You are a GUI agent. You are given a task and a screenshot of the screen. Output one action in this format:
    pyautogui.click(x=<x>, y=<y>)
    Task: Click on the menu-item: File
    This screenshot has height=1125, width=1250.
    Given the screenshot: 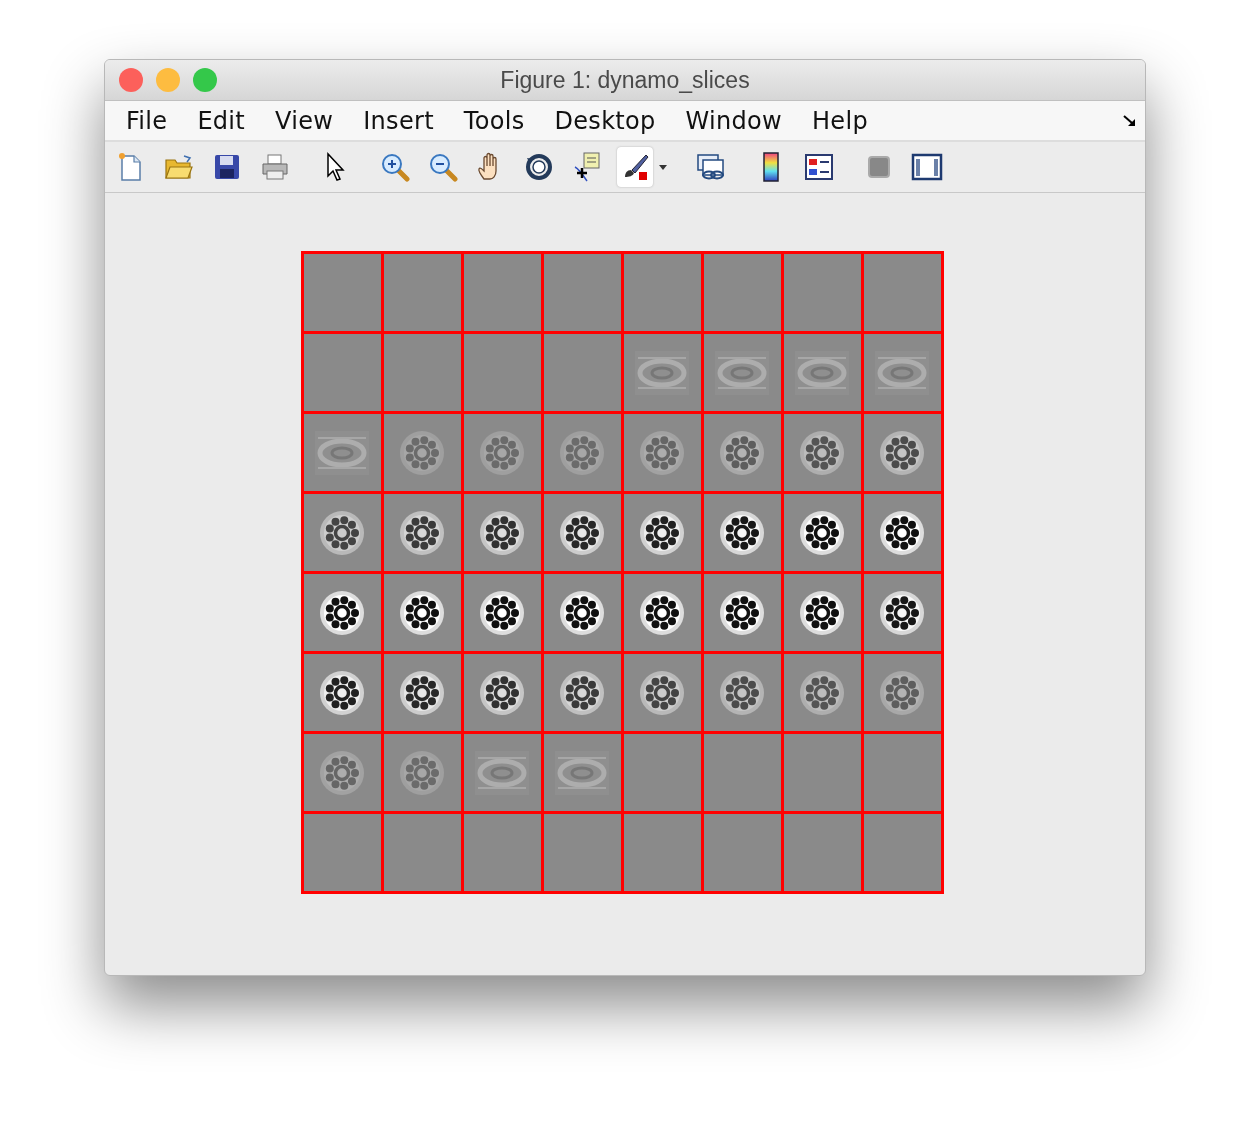 What is the action you would take?
    pyautogui.click(x=147, y=120)
    